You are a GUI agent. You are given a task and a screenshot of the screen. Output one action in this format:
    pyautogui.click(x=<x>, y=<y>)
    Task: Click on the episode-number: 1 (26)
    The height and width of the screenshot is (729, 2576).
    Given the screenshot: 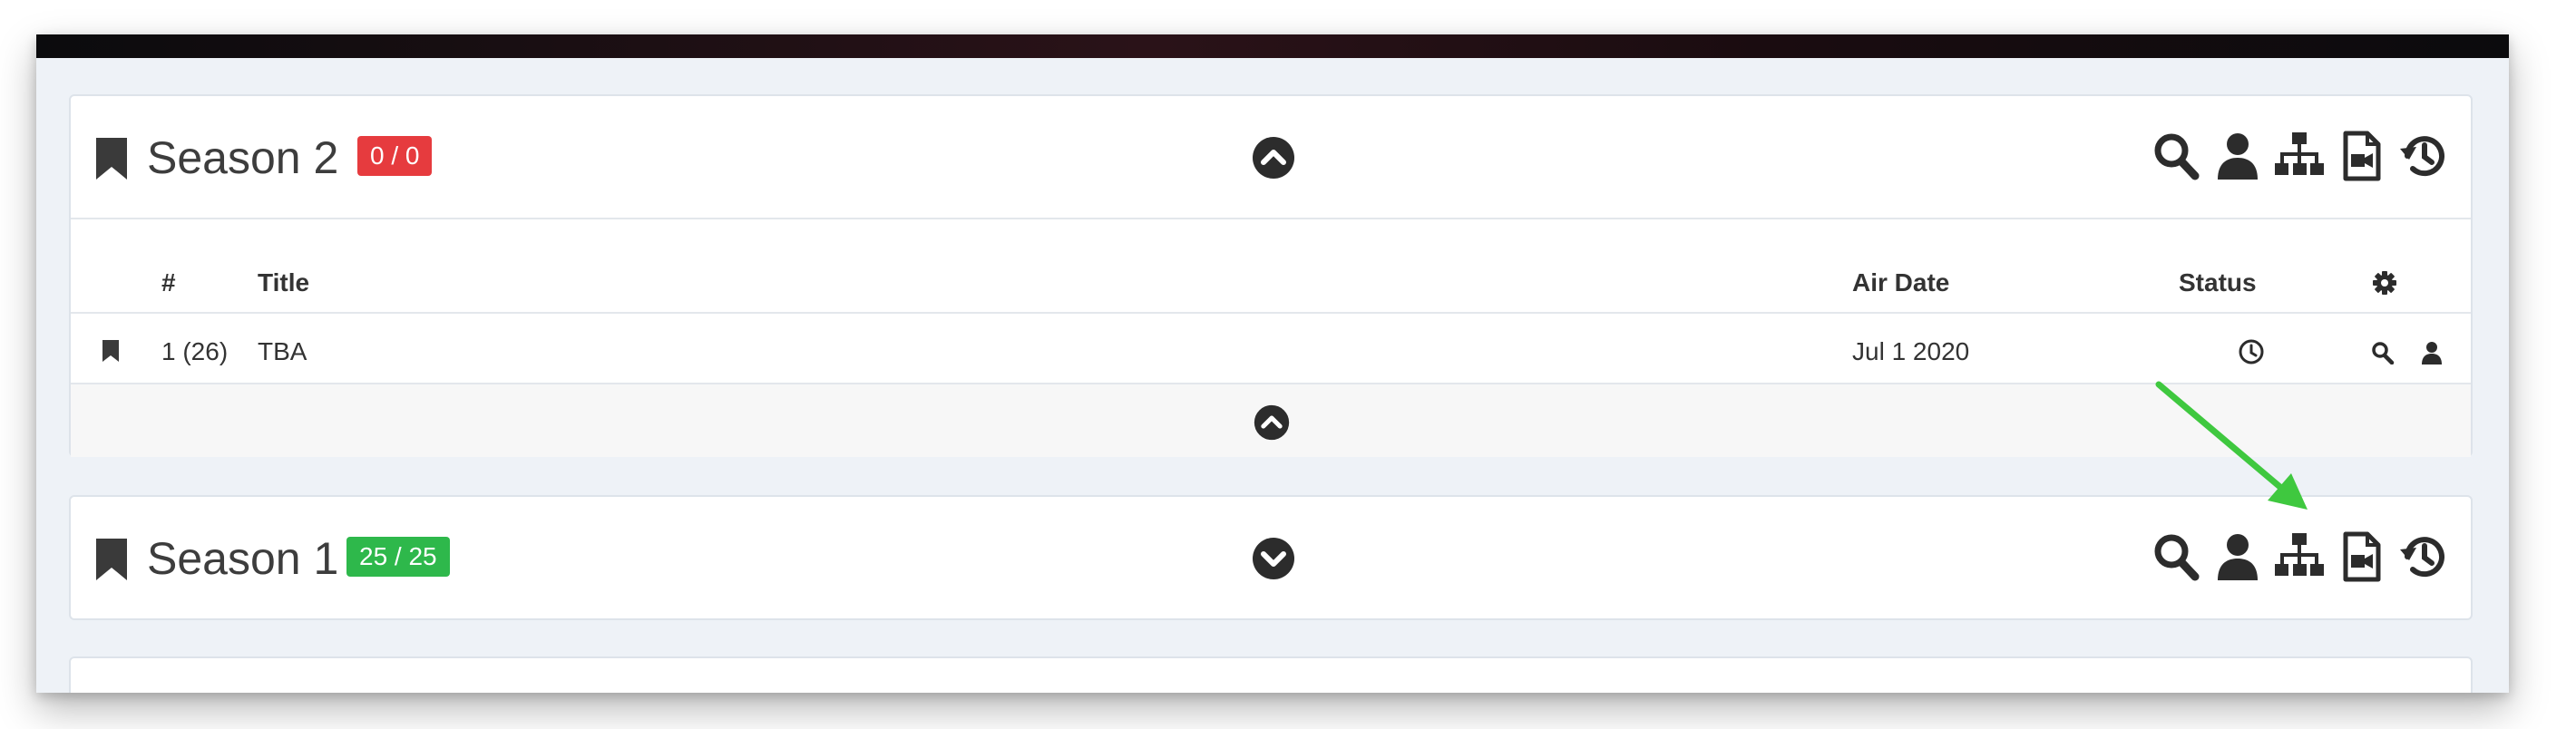 What is the action you would take?
    pyautogui.click(x=195, y=351)
    